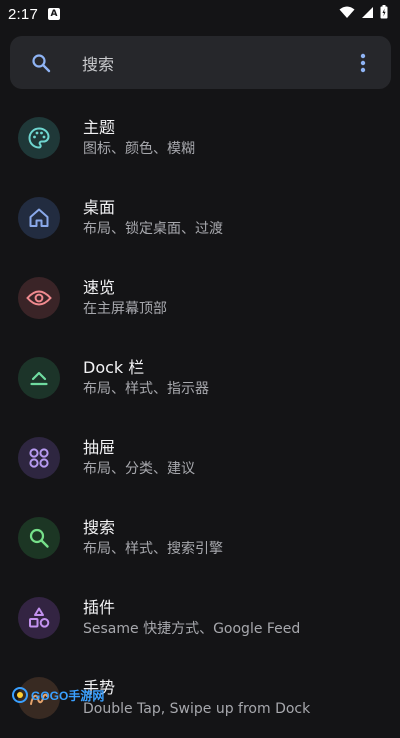  What do you see at coordinates (200, 62) in the screenshot?
I see `search-bar: 搜索` at bounding box center [200, 62].